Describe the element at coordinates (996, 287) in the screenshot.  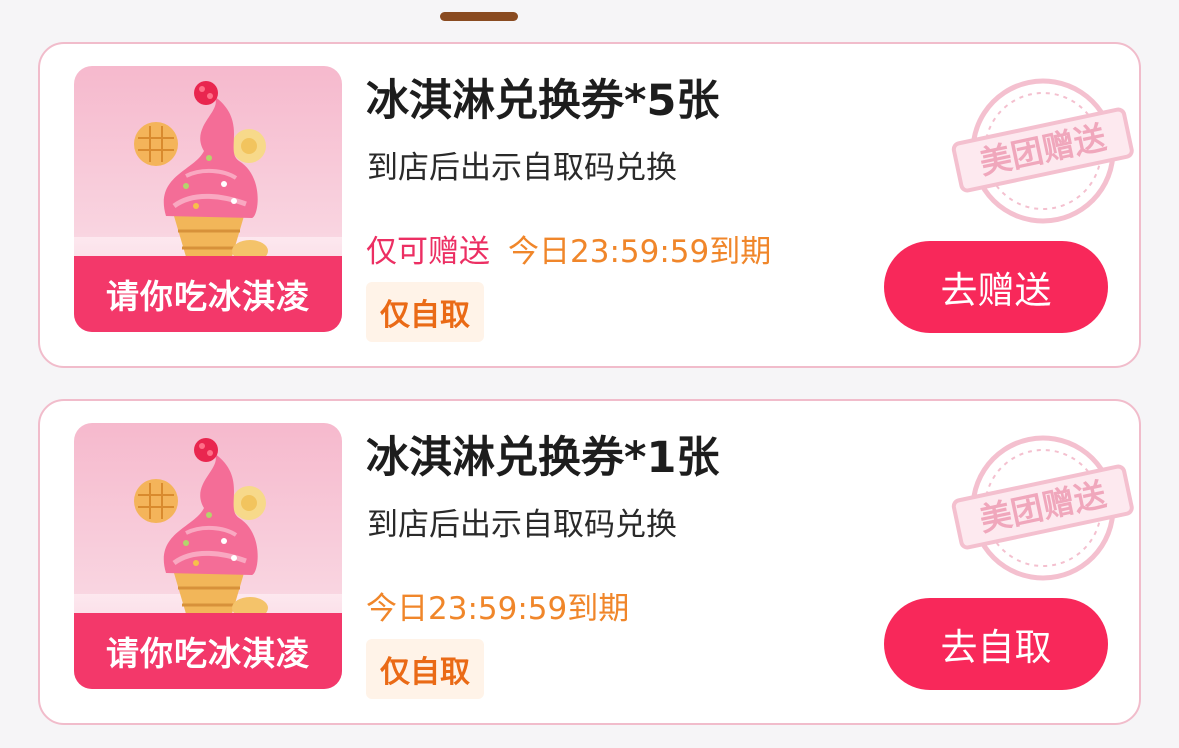
I see `gift-button: 去赠送` at that location.